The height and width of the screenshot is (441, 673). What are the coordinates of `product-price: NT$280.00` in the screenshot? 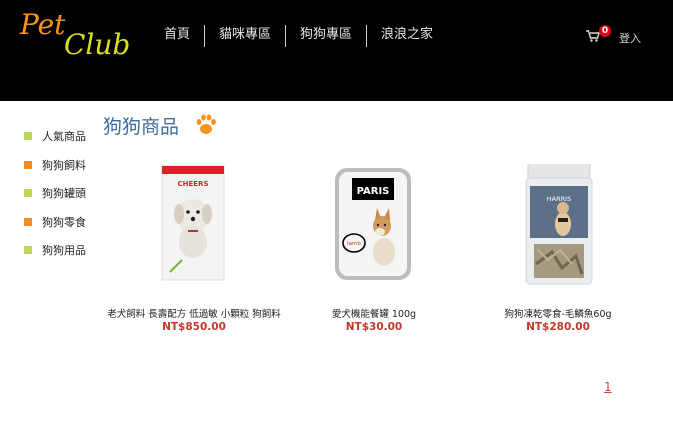 It's located at (558, 327).